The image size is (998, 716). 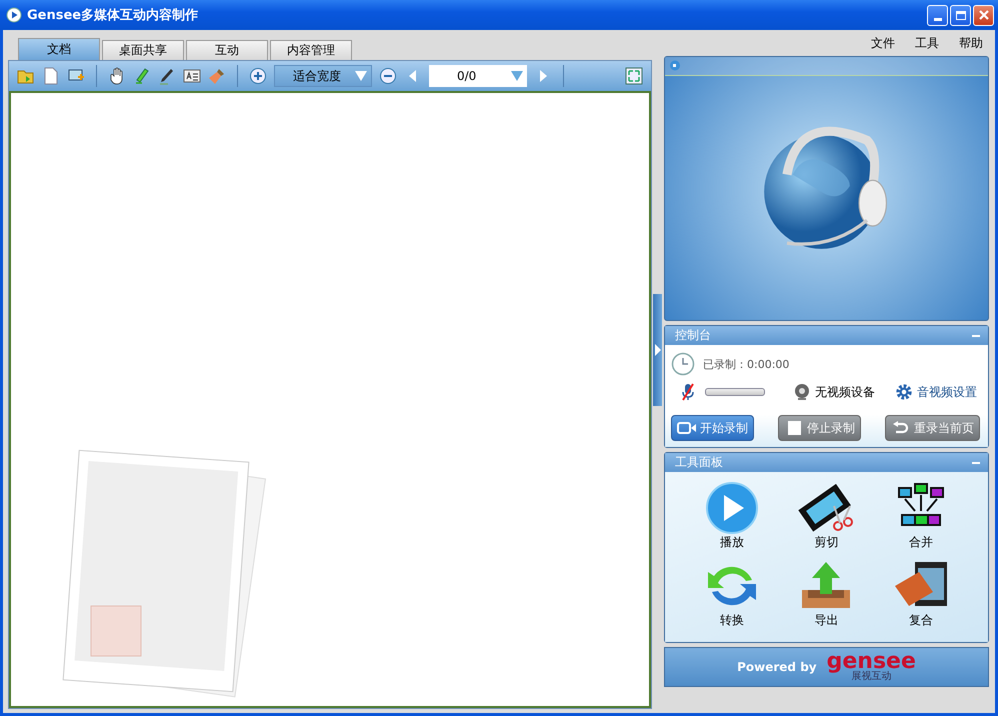 I want to click on menu-item: 工具, so click(x=927, y=43).